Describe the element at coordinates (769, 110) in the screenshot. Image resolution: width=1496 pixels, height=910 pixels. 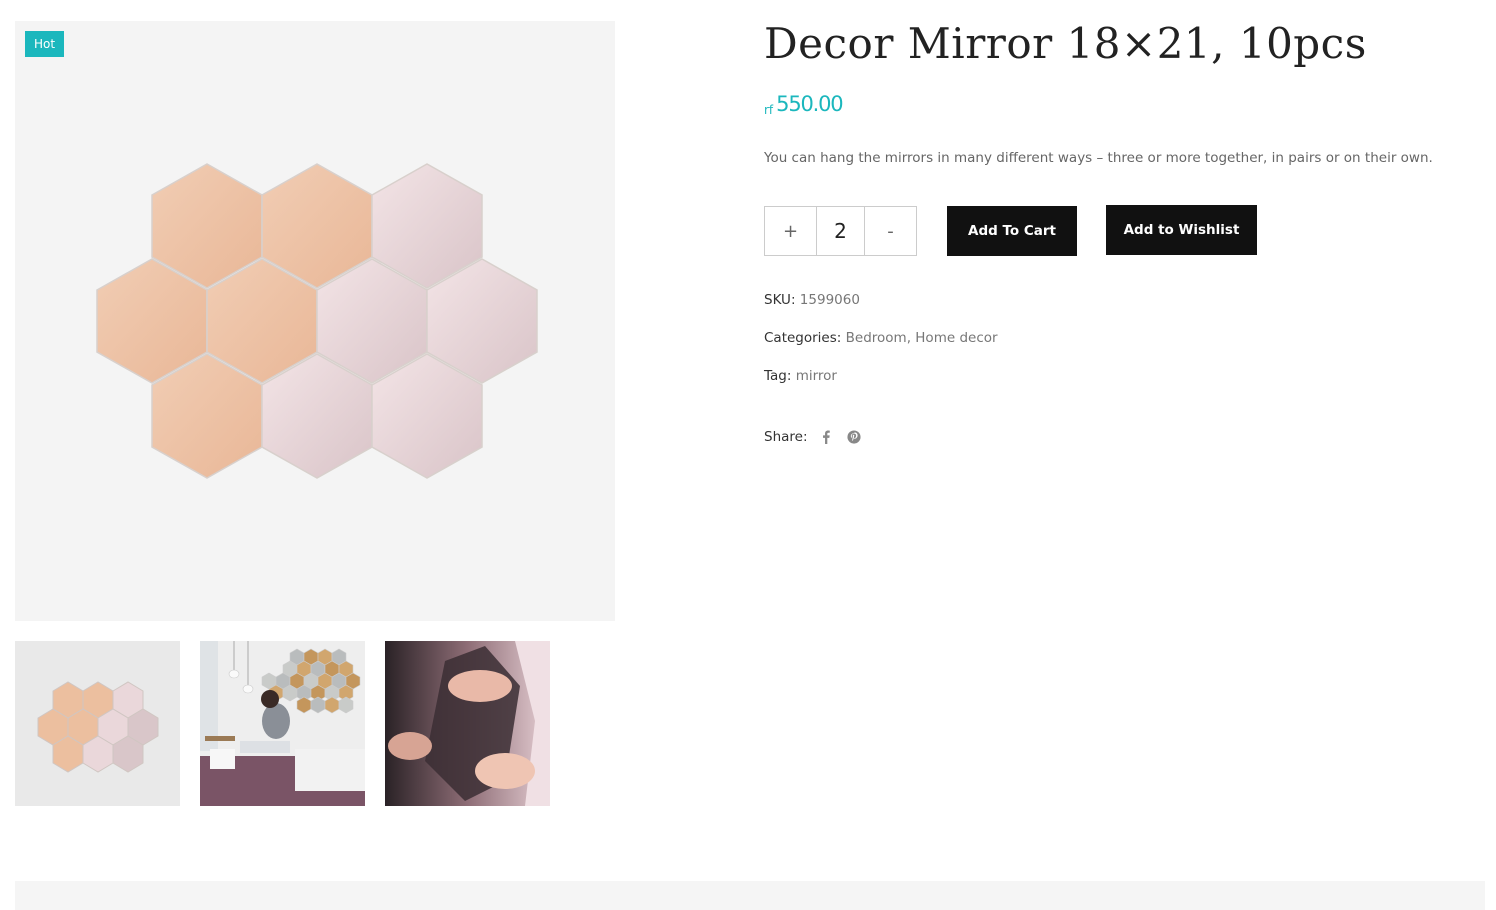
I see `price-currency: rf` at that location.